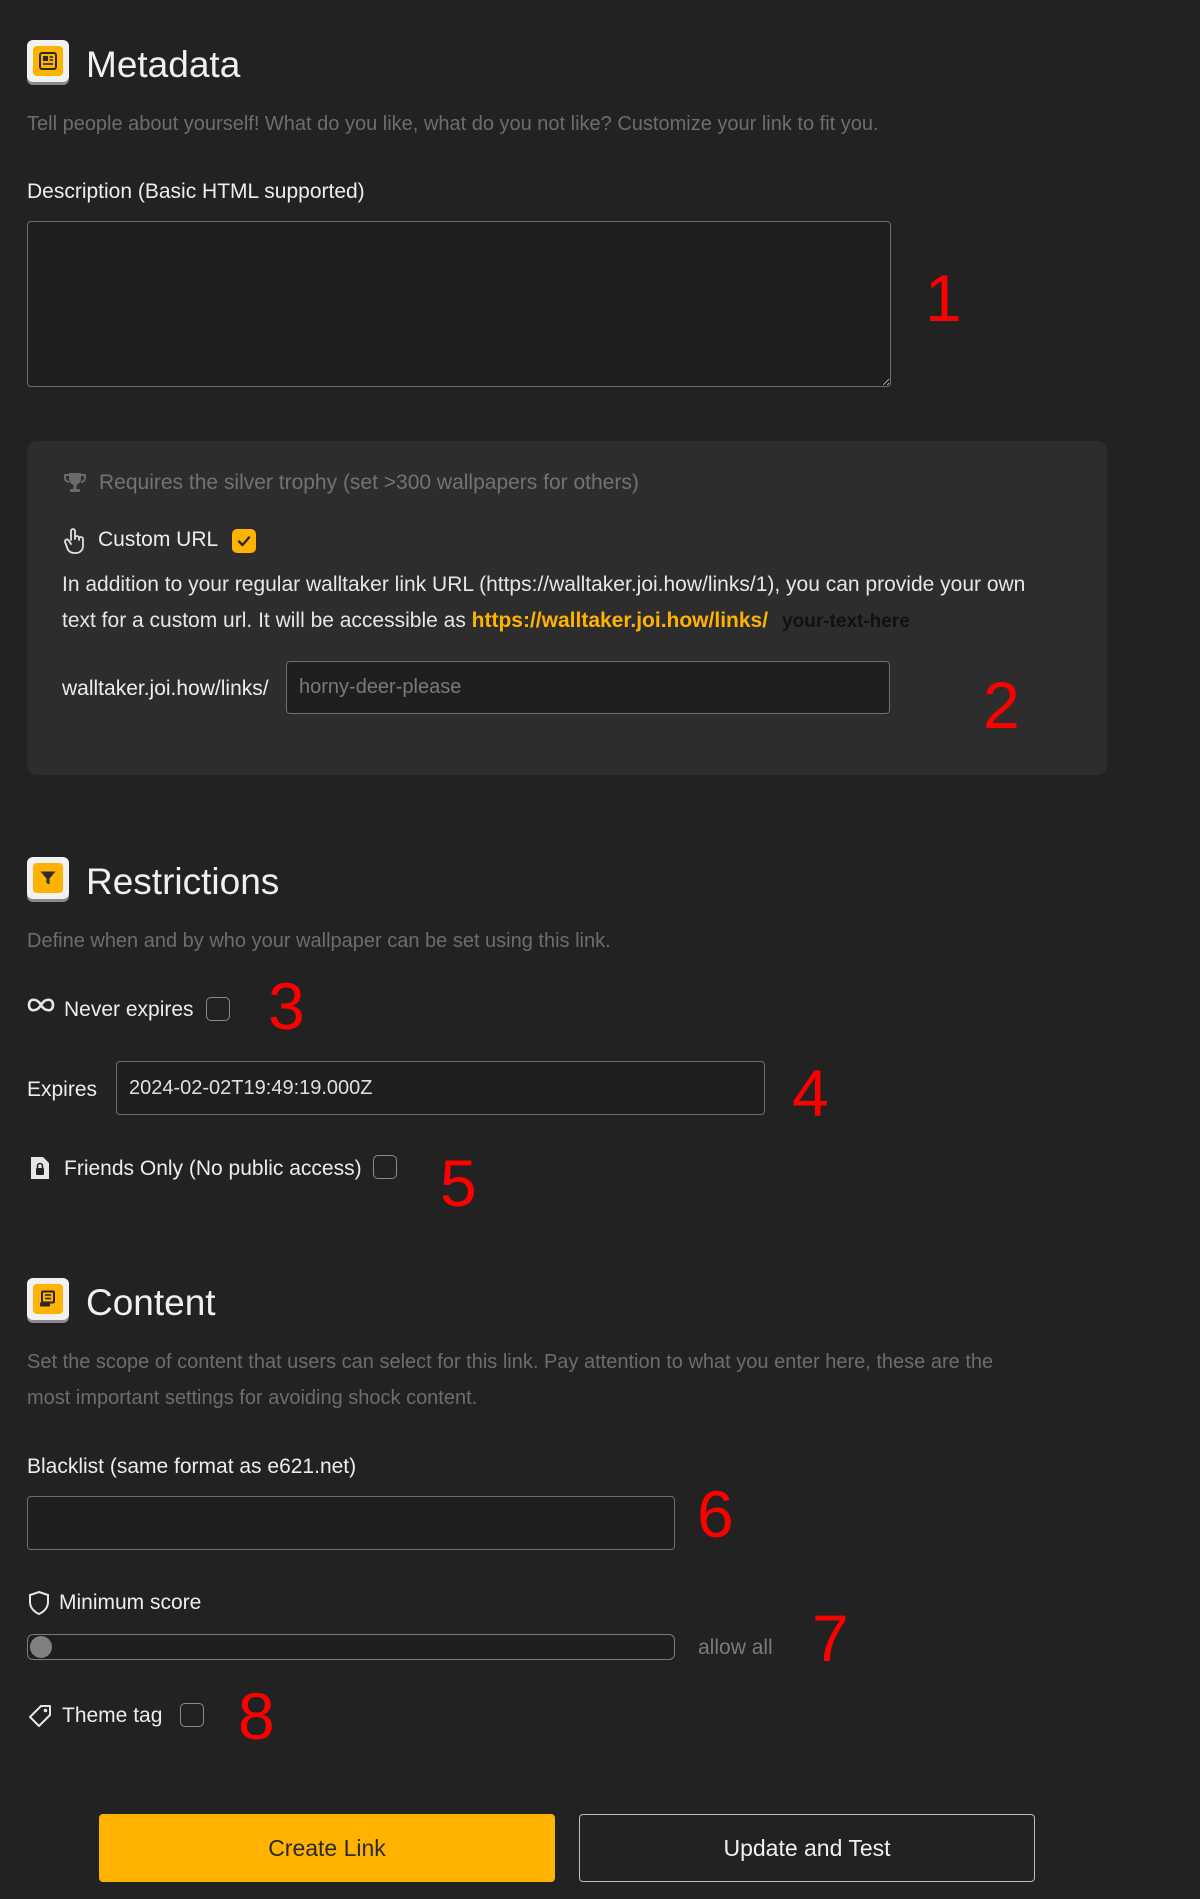 This screenshot has width=1200, height=1899. I want to click on expires-label: Expires, so click(62, 1089).